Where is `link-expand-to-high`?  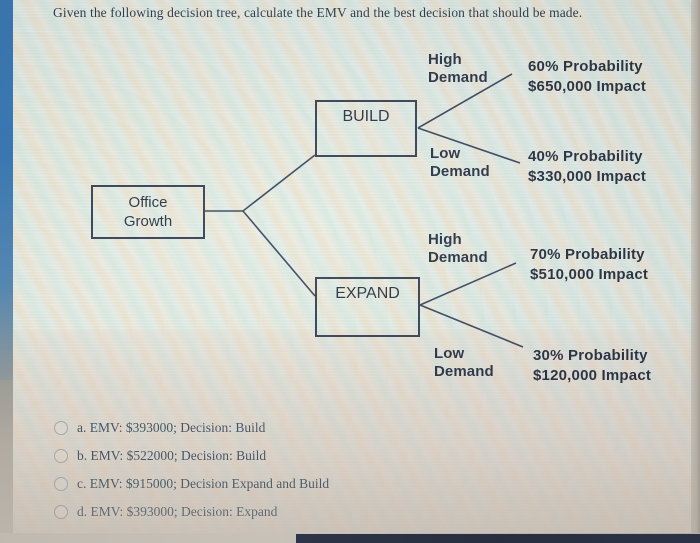 link-expand-to-high is located at coordinates (468, 284).